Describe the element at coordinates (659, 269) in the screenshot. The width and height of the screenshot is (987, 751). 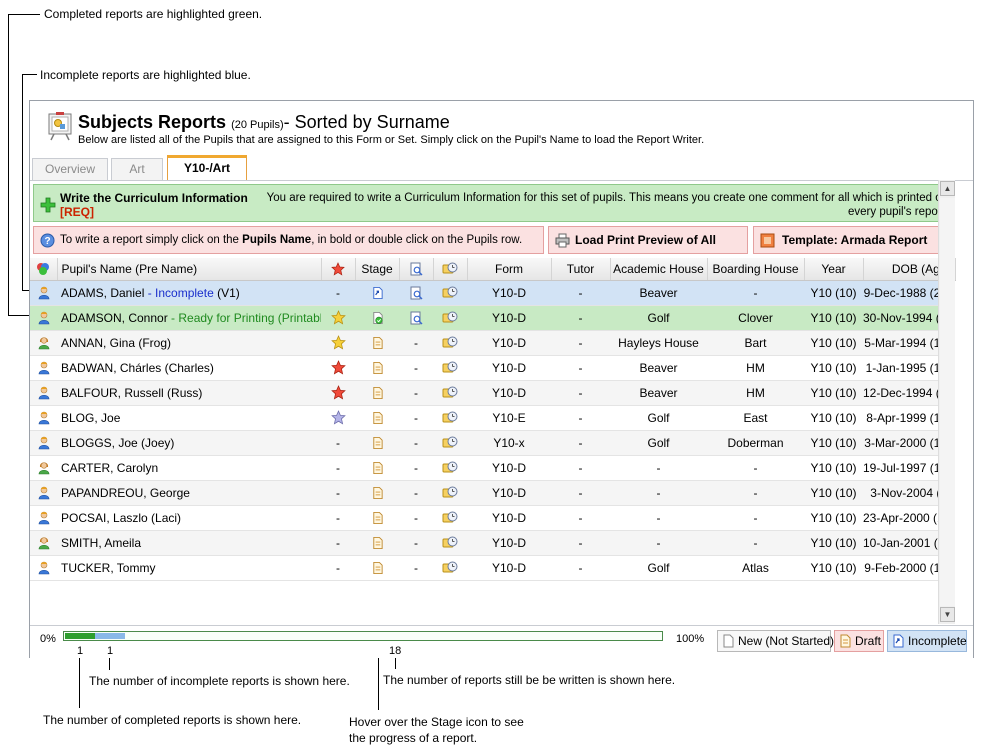
I see `column-header-academic-house: Academic House` at that location.